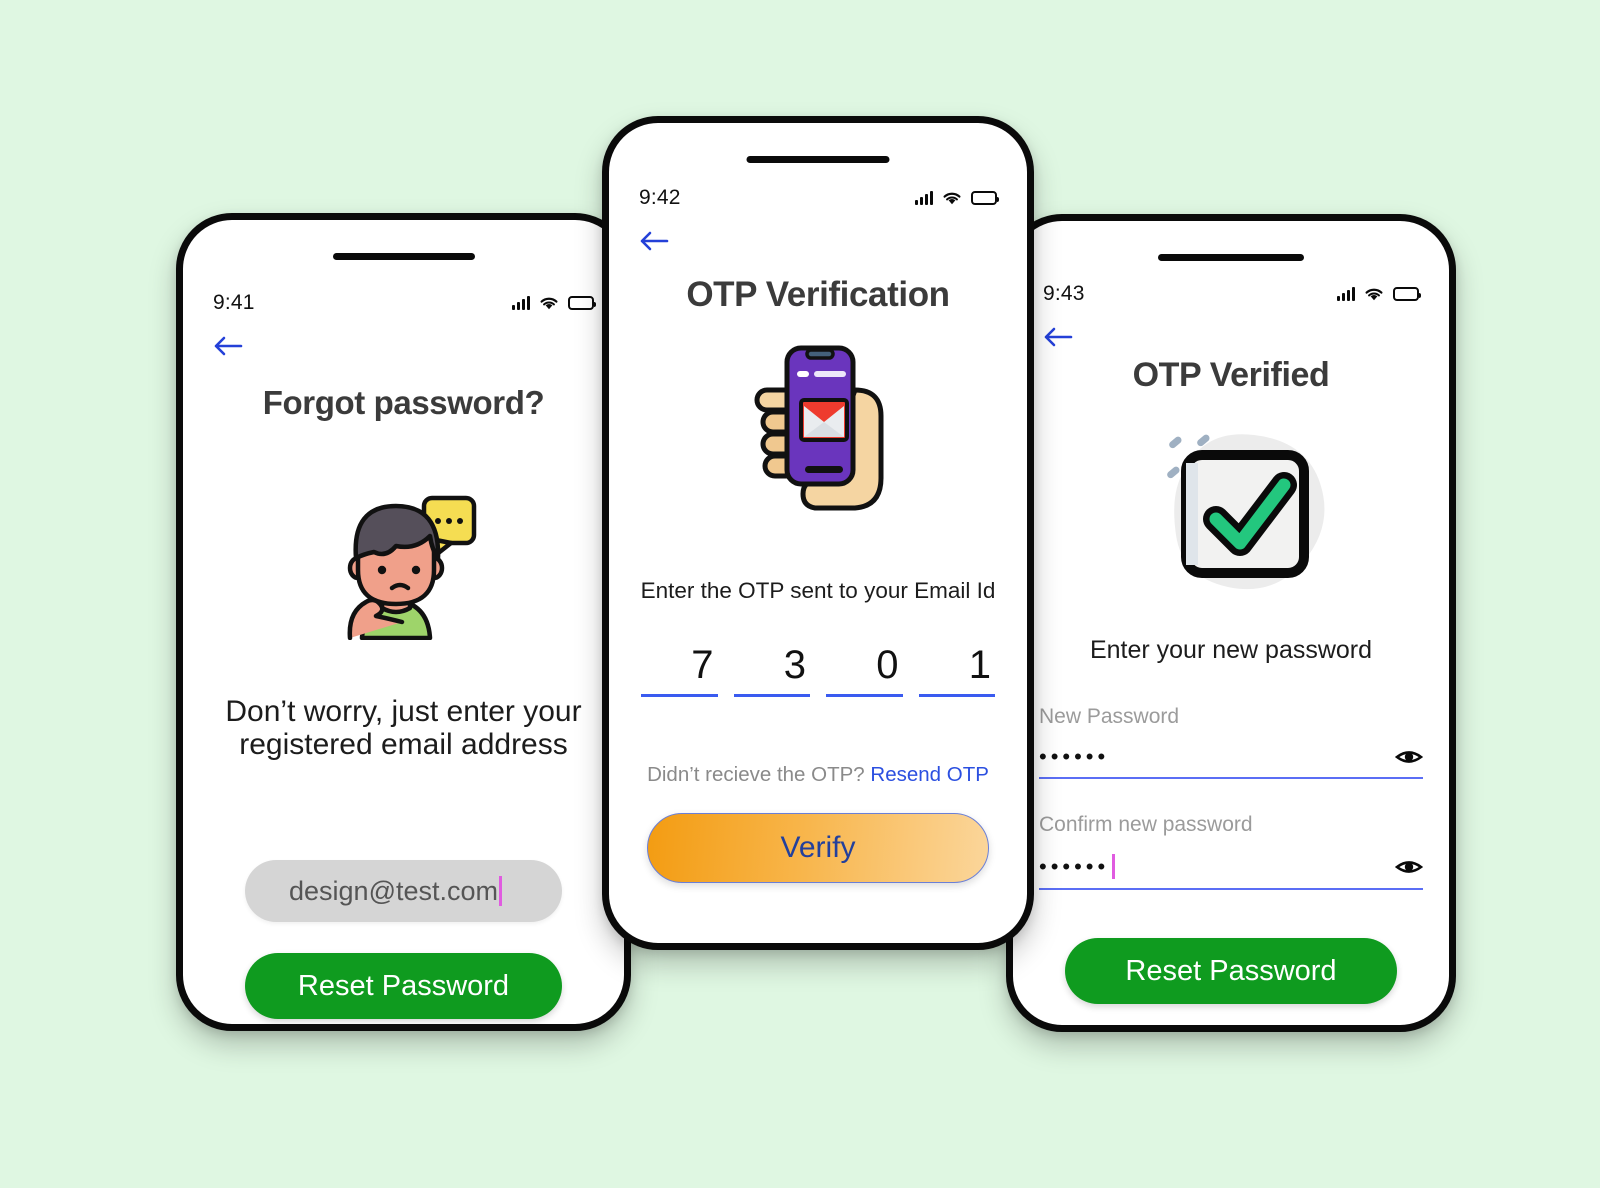 Image resolution: width=1600 pixels, height=1188 pixels. Describe the element at coordinates (818, 590) in the screenshot. I see `page-subtitle: Enter the OTP sent to your Email Id` at that location.